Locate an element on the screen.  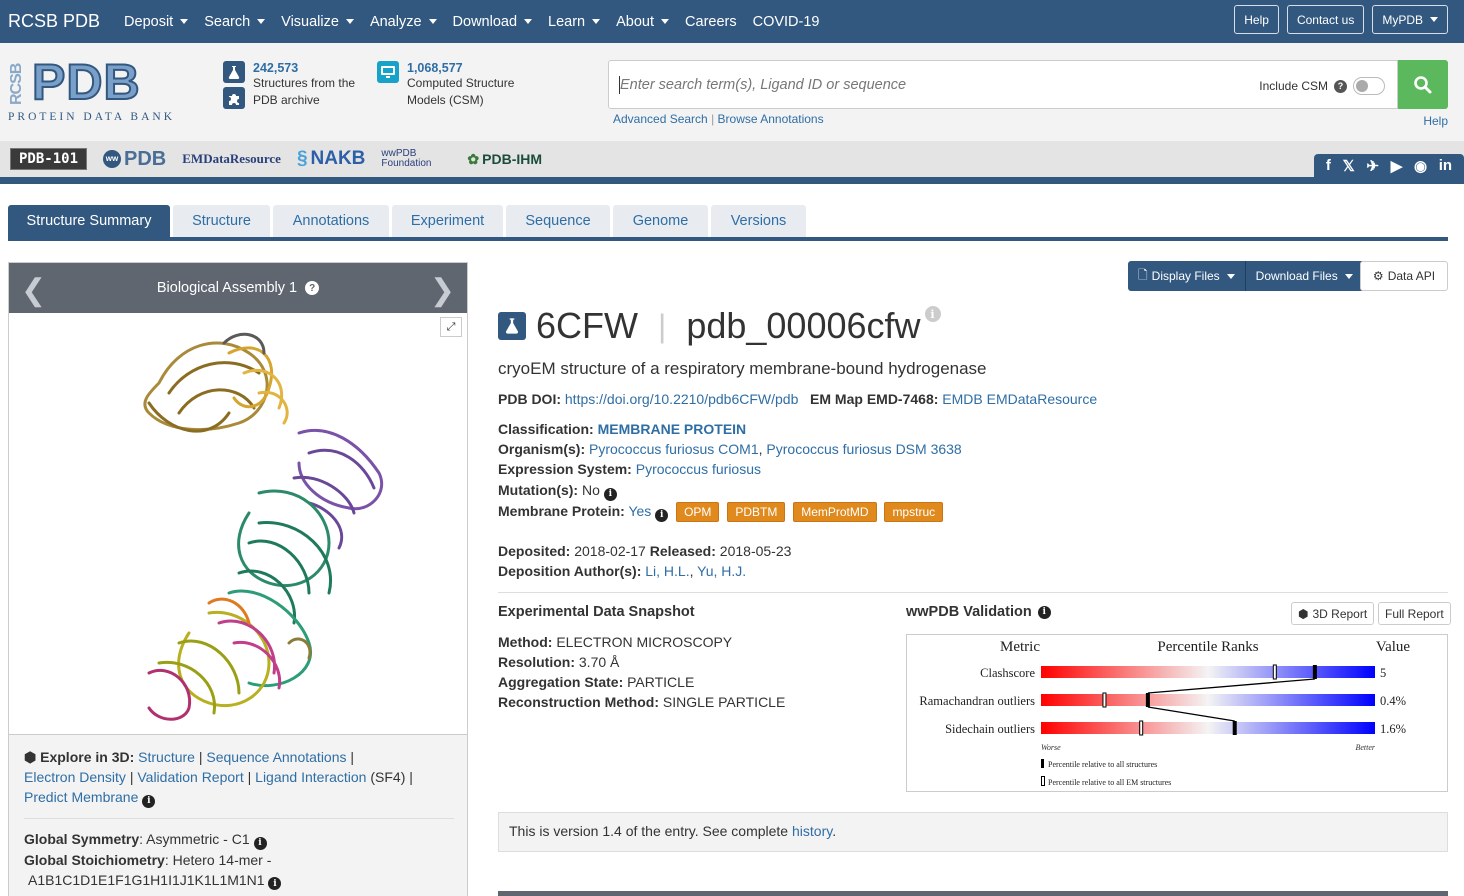
3d-report-button: ⬢ 3D Report is located at coordinates (1333, 613).